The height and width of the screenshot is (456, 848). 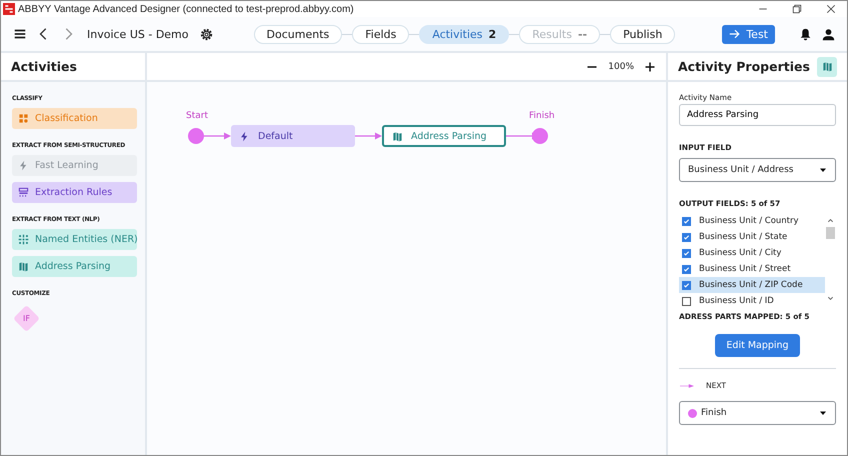 I want to click on zoom-level: 100%, so click(x=621, y=67).